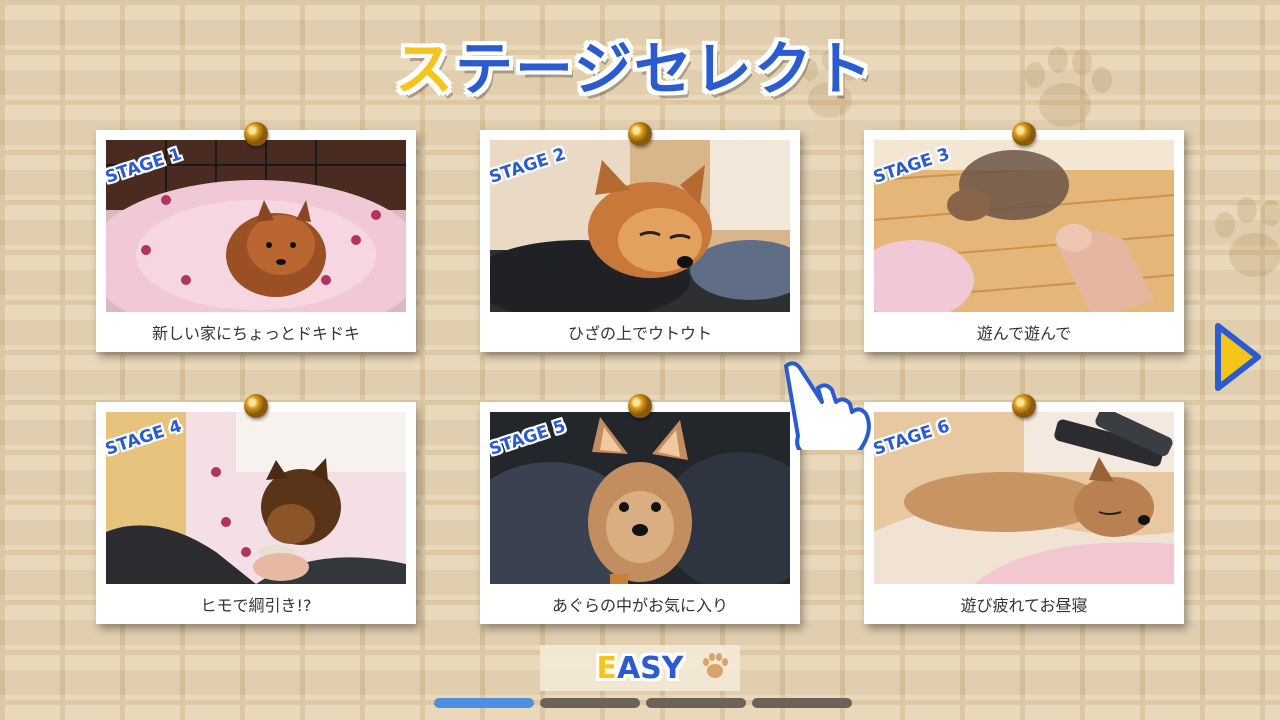  Describe the element at coordinates (256, 509) in the screenshot. I see `stage-card-4: STAGE 4 ヒモで綱引き!?` at that location.